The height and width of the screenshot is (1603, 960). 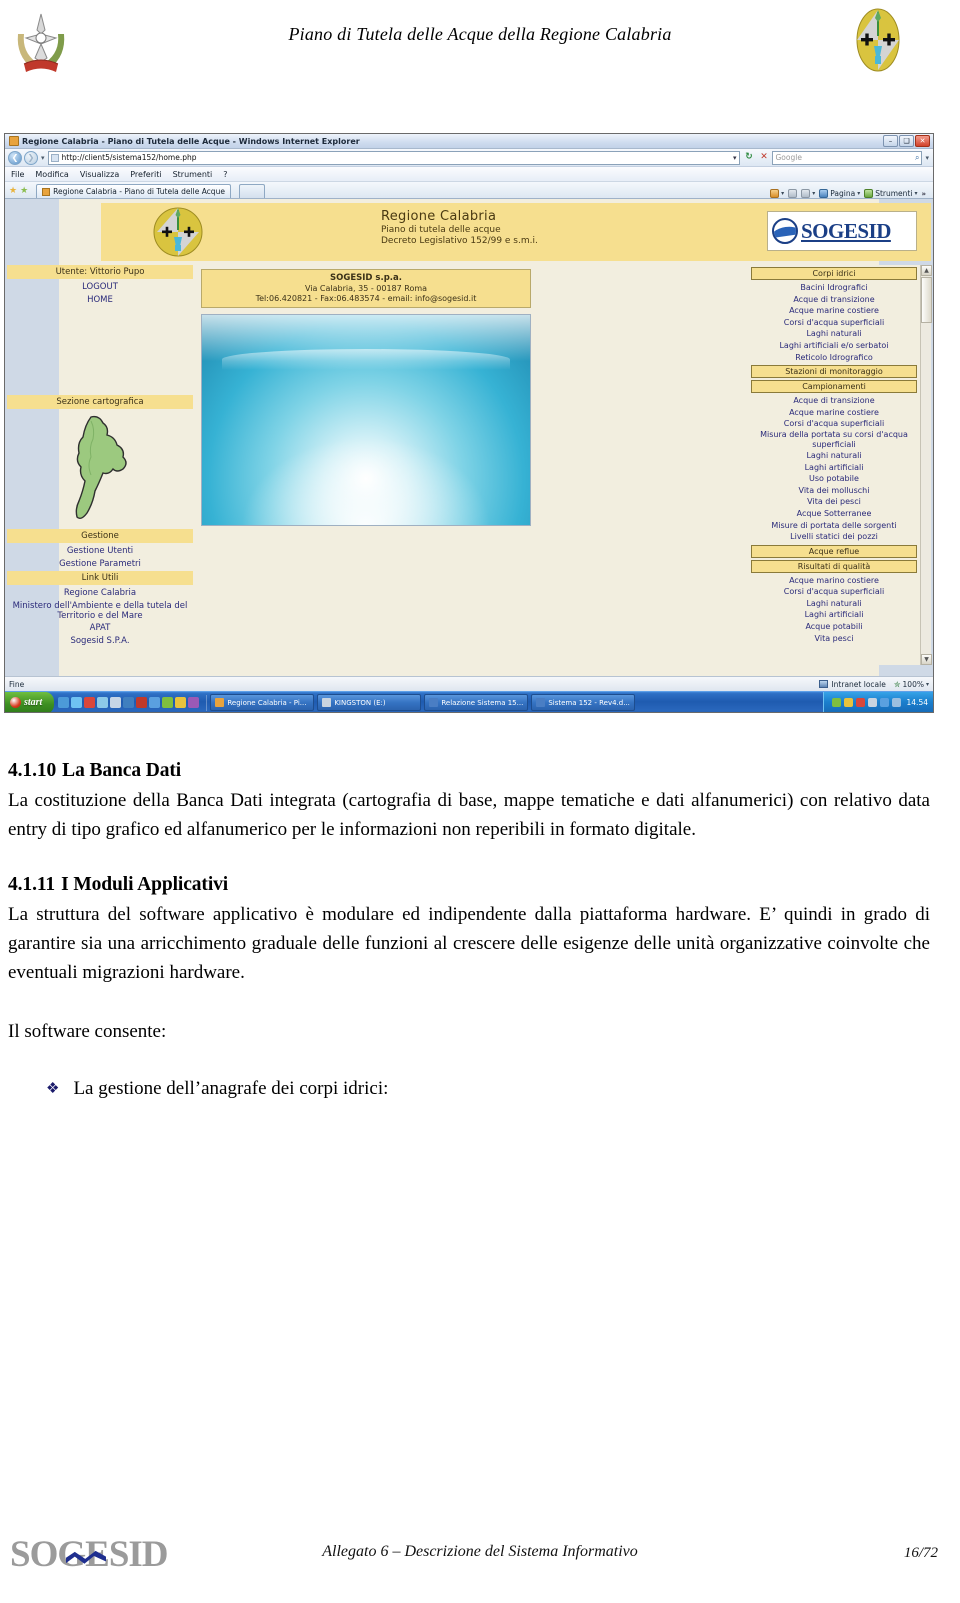 What do you see at coordinates (13, 191) in the screenshot?
I see `favorites-center-icon: ★` at bounding box center [13, 191].